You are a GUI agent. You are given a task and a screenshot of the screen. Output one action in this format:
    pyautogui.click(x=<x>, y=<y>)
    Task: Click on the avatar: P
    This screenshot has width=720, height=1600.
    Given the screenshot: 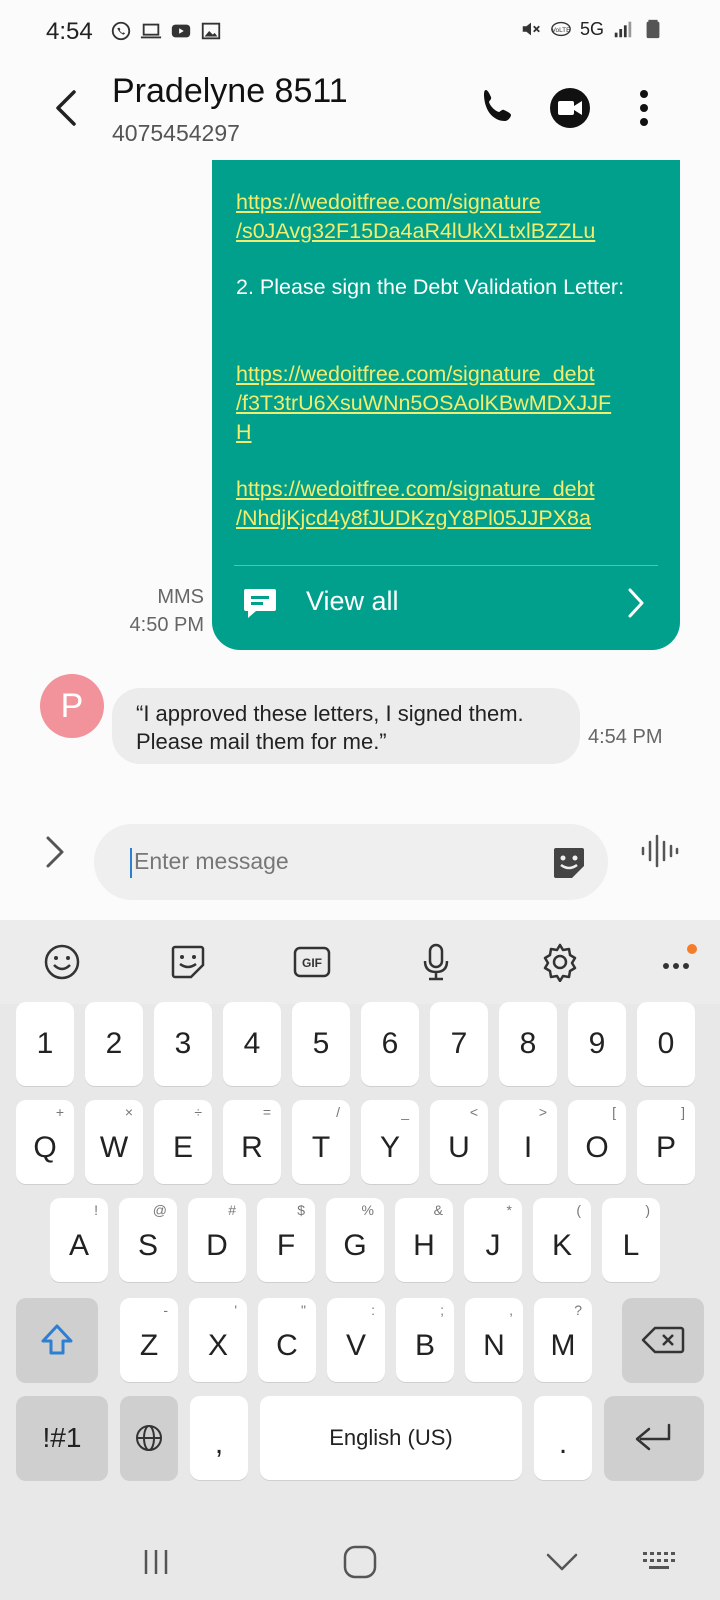 What is the action you would take?
    pyautogui.click(x=72, y=706)
    